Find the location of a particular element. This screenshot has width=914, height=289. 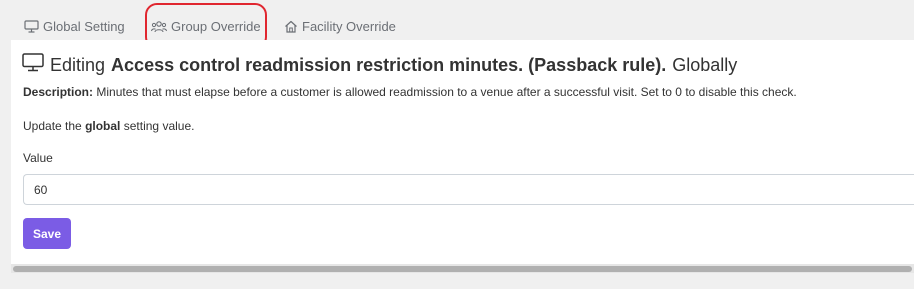

tab-global-setting: Global Setting is located at coordinates (74, 26).